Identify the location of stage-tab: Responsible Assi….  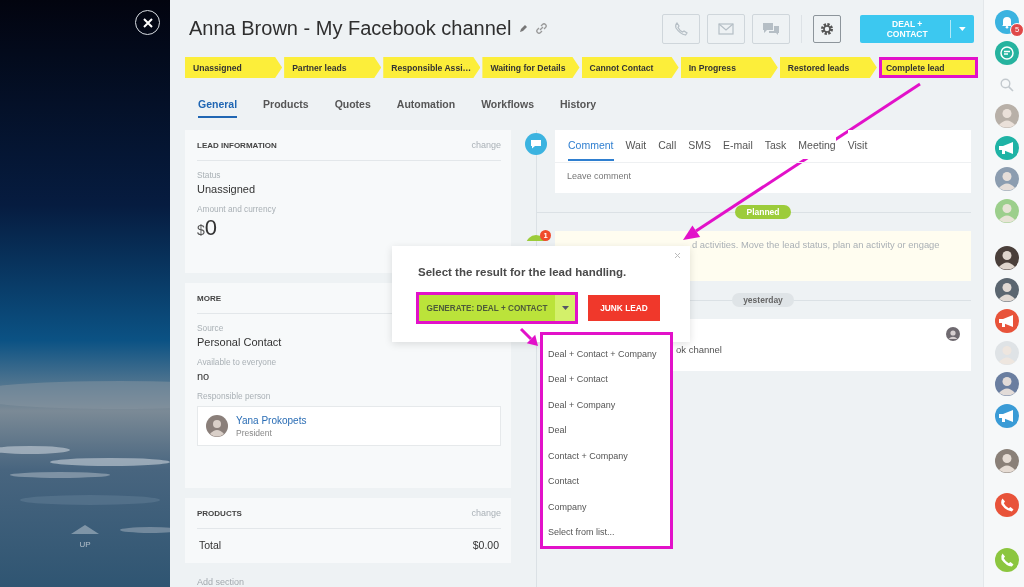
(432, 67).